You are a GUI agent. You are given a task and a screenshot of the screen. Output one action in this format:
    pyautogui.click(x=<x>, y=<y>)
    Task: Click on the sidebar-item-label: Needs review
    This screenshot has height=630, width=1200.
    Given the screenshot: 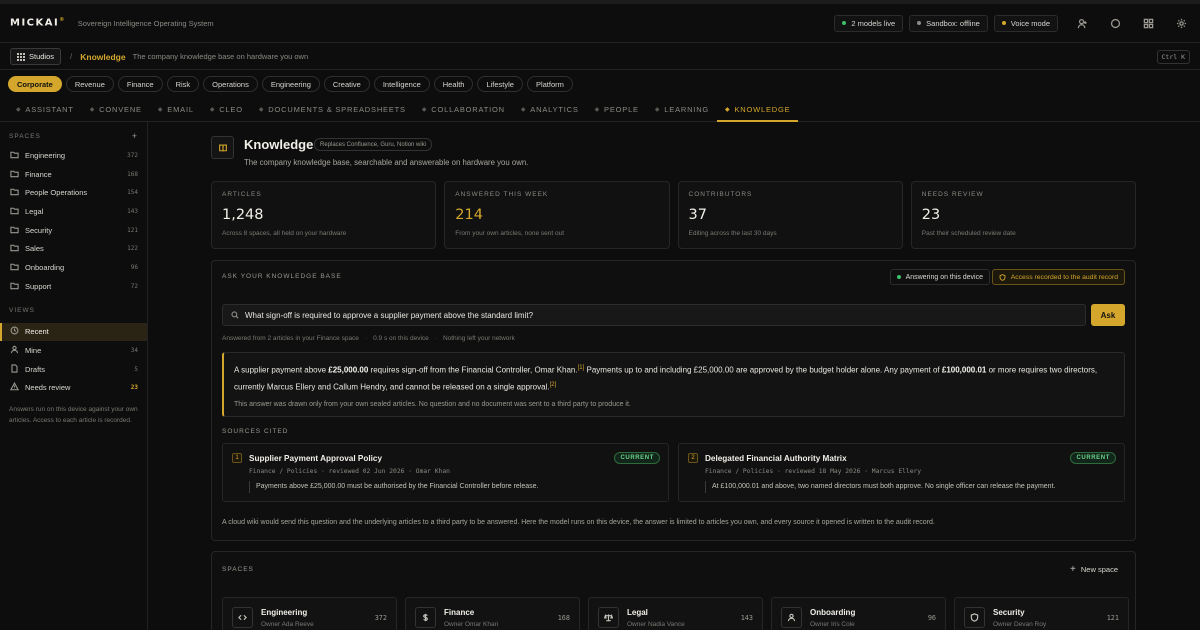 What is the action you would take?
    pyautogui.click(x=48, y=388)
    